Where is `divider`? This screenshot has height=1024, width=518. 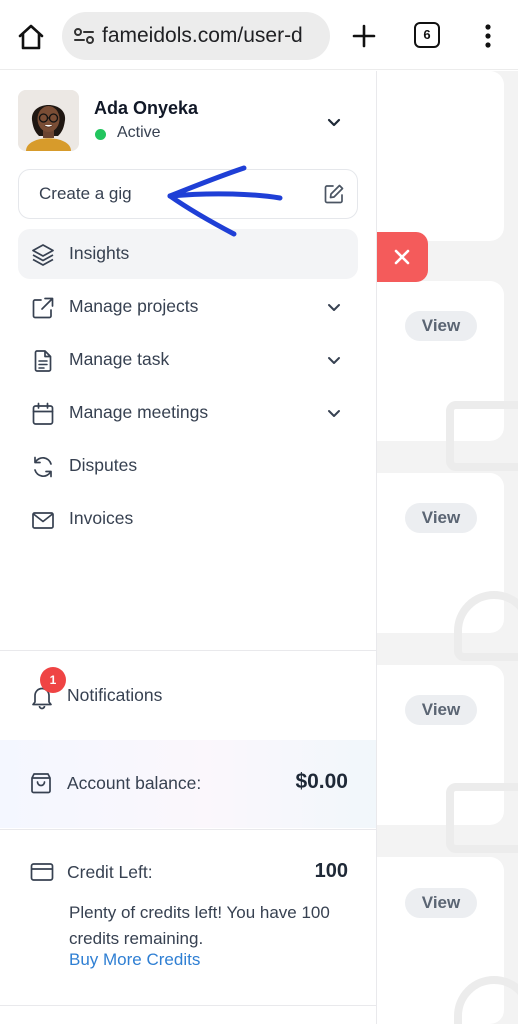 divider is located at coordinates (188, 1005).